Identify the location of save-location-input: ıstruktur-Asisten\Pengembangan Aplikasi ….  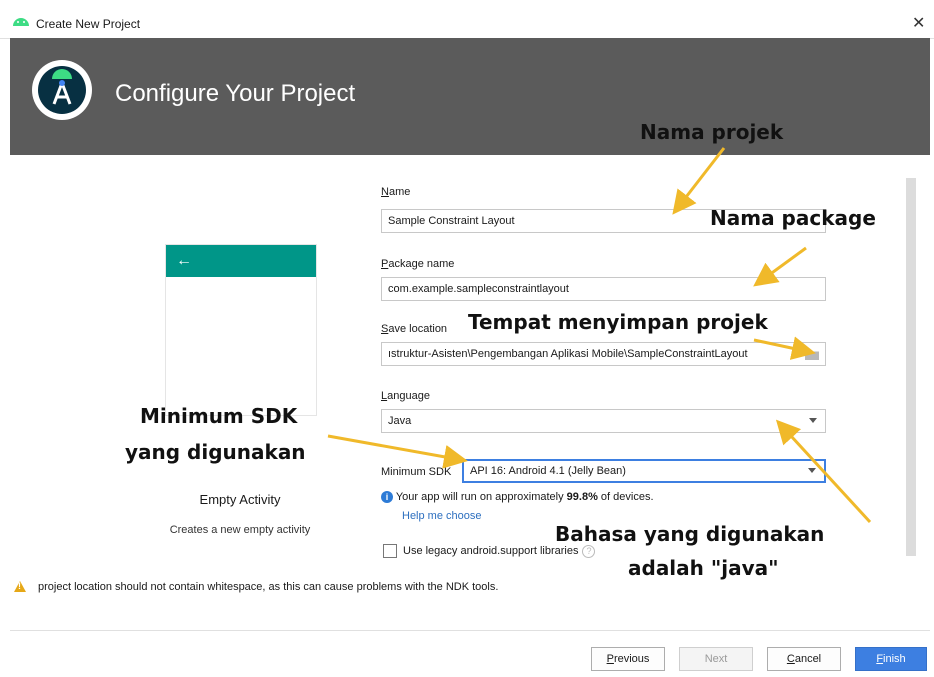
(603, 354).